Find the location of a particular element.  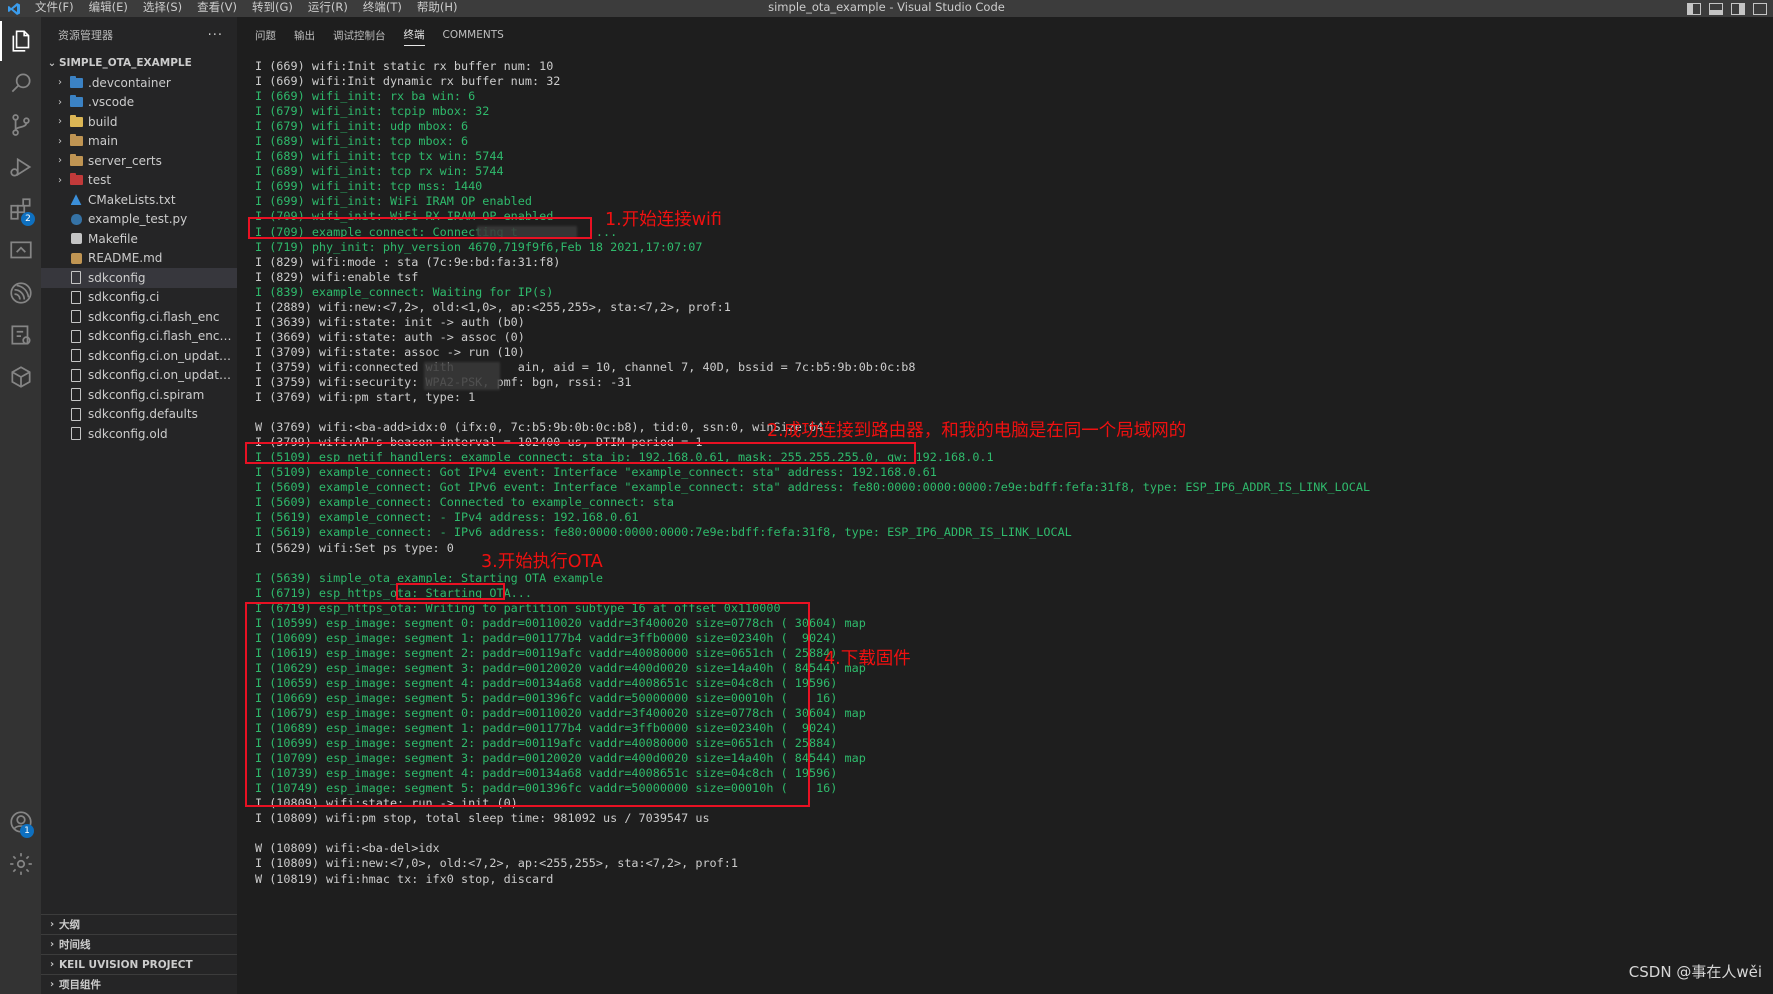

explorer-title: 资源管理器 is located at coordinates (85, 35).